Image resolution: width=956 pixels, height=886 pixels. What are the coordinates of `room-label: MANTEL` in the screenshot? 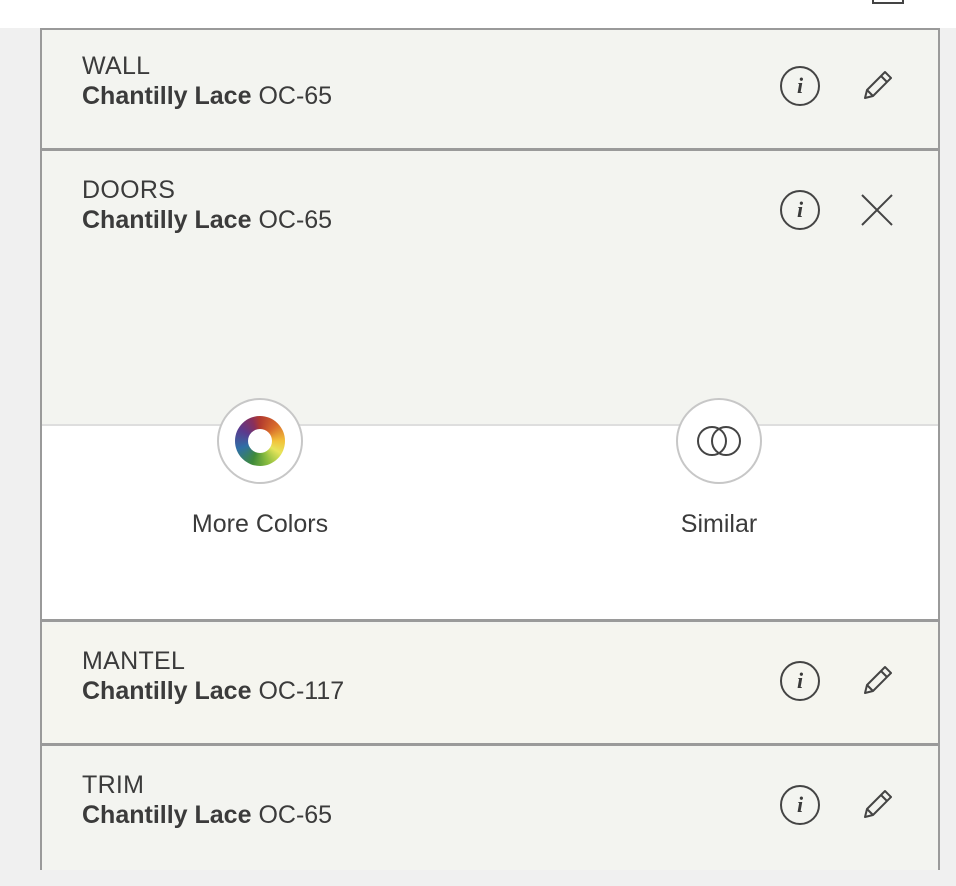 It's located at (134, 661).